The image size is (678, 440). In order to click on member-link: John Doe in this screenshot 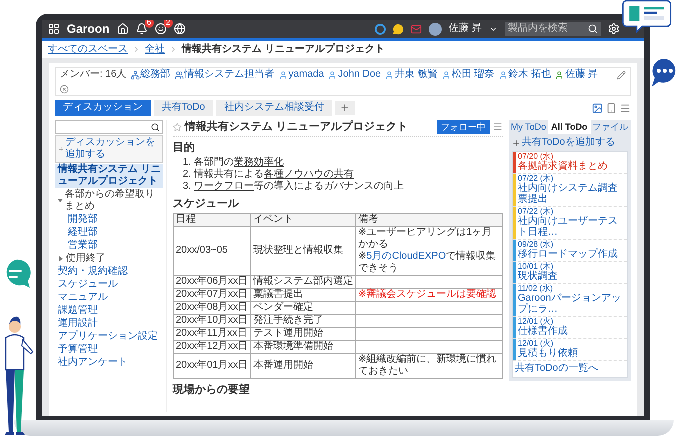, I will do `click(355, 75)`.